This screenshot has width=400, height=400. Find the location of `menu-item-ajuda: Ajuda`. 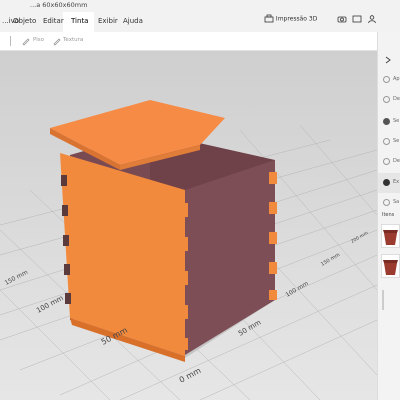

menu-item-ajuda: Ajuda is located at coordinates (133, 21).